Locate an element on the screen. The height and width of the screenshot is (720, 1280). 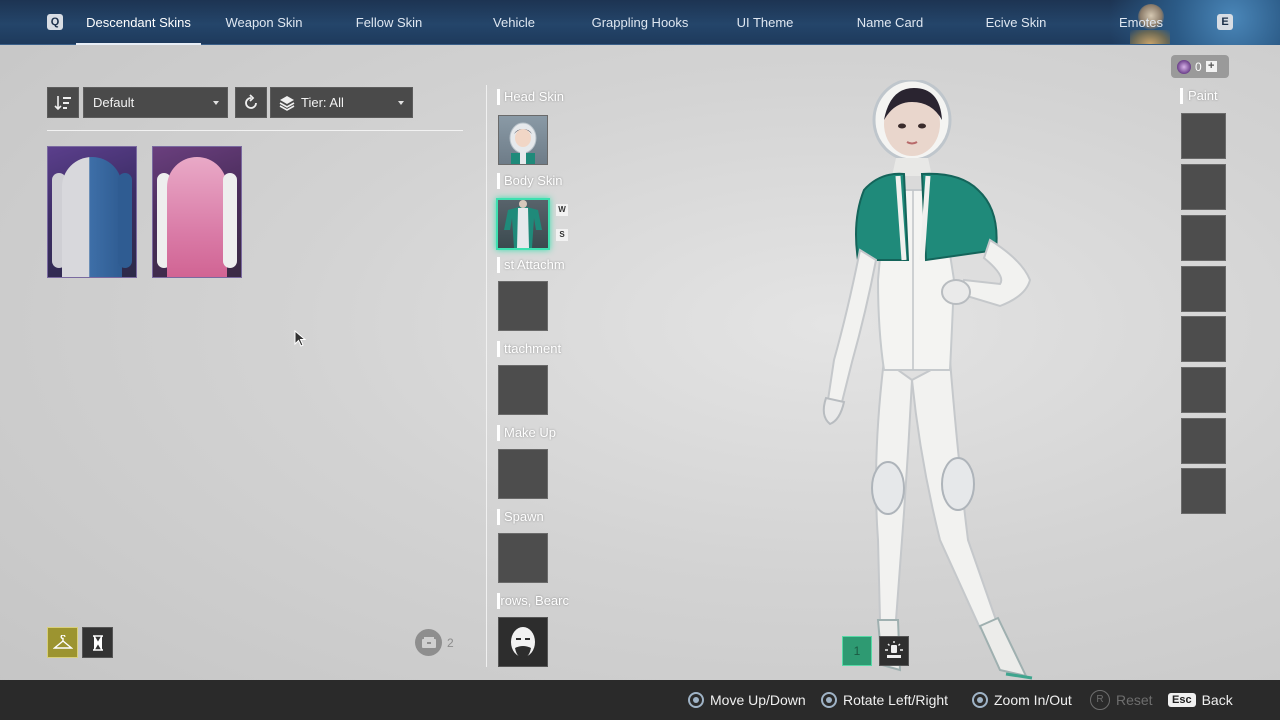
refresh-icon is located at coordinates (251, 101).